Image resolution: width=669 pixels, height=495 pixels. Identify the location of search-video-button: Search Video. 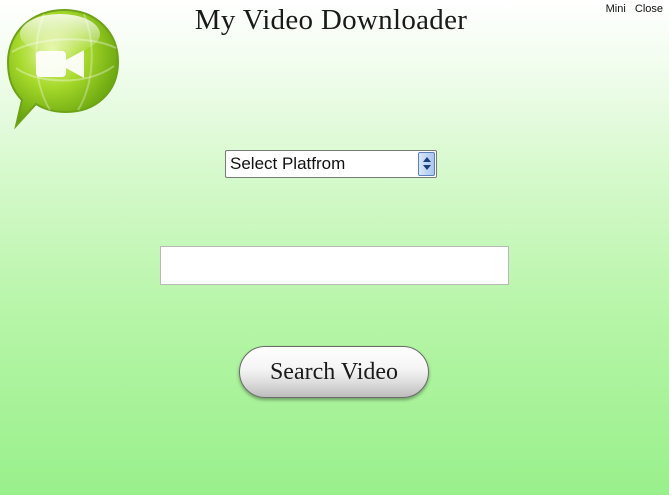
(334, 372).